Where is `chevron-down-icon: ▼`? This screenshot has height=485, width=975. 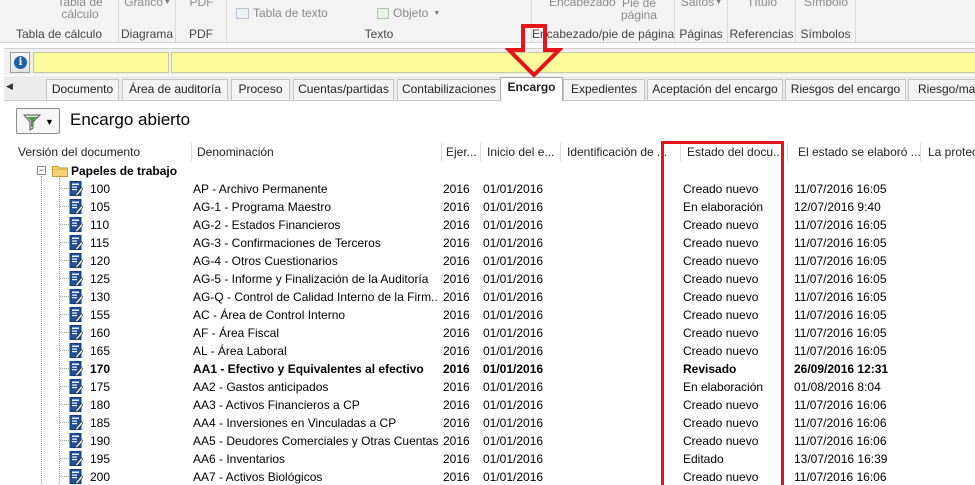
chevron-down-icon: ▼ is located at coordinates (437, 14).